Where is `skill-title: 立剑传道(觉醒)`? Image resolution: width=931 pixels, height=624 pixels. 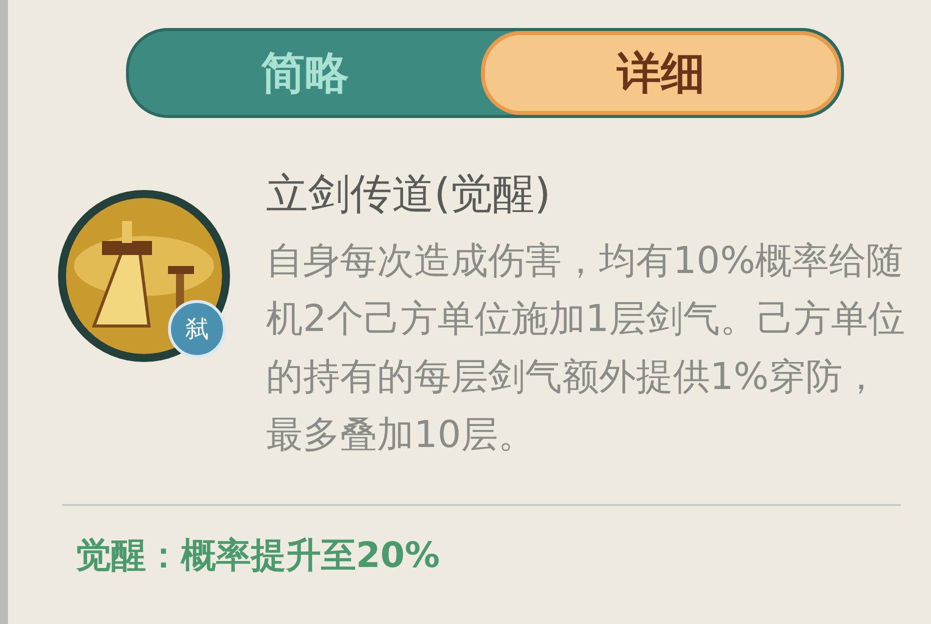 skill-title: 立剑传道(觉醒) is located at coordinates (409, 194).